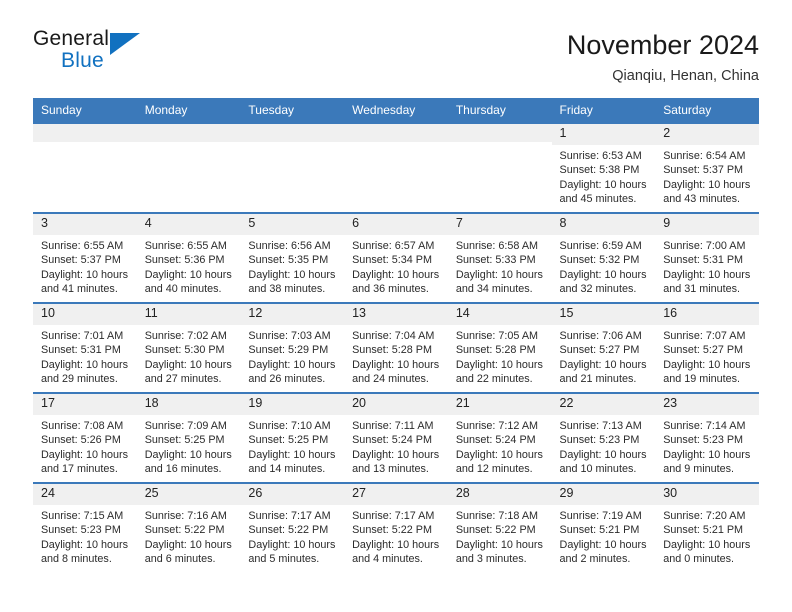  Describe the element at coordinates (497, 515) in the screenshot. I see `sunrise-text: Sunrise: 7:18 AM` at that location.